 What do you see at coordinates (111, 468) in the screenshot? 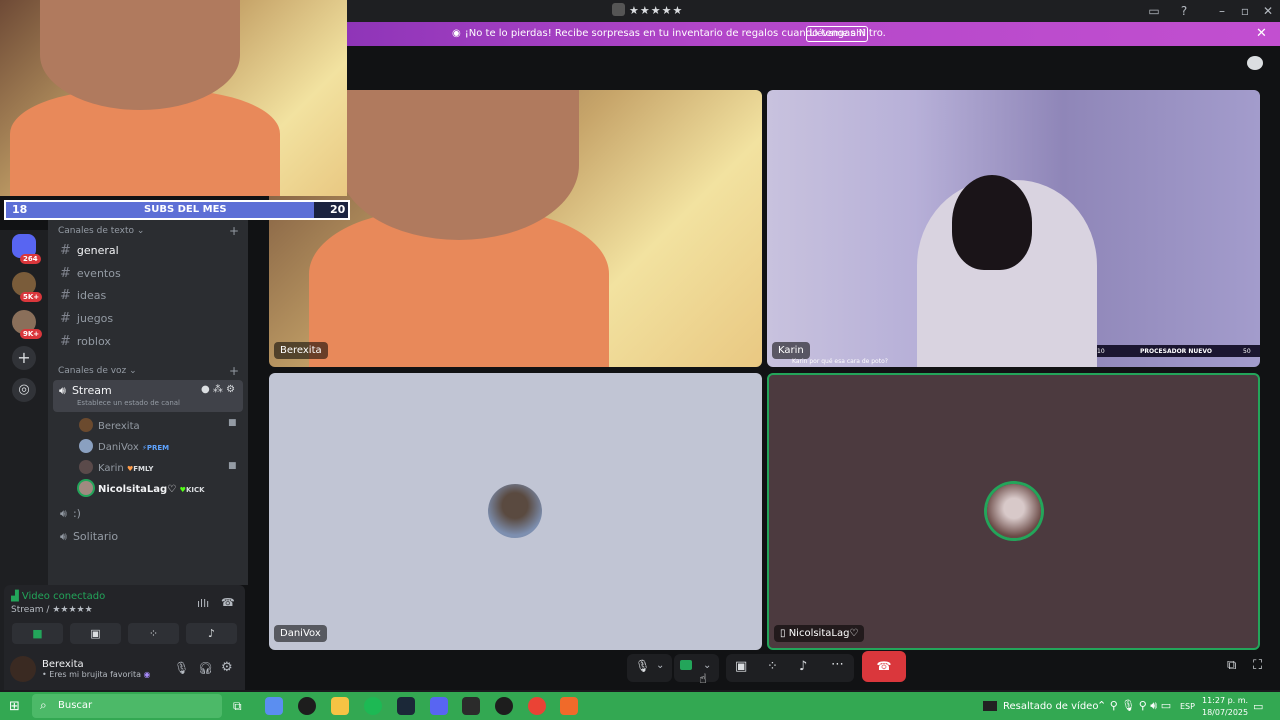
I see `voice-user-name: Karin` at bounding box center [111, 468].